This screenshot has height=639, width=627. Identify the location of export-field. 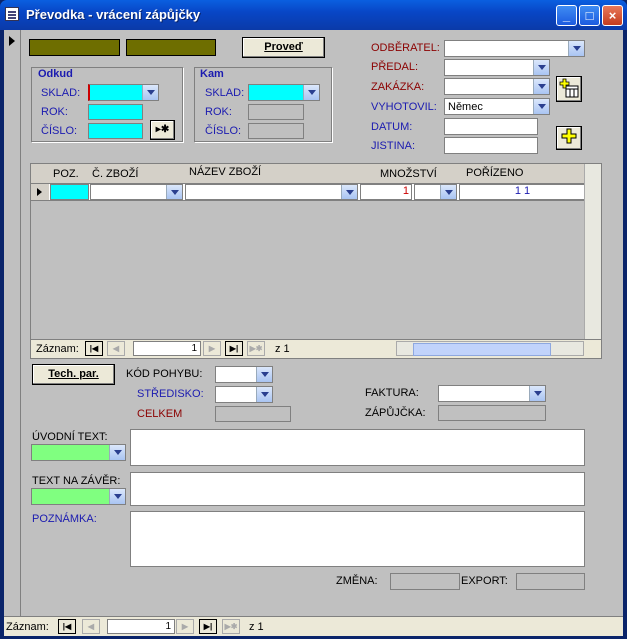
(550, 581).